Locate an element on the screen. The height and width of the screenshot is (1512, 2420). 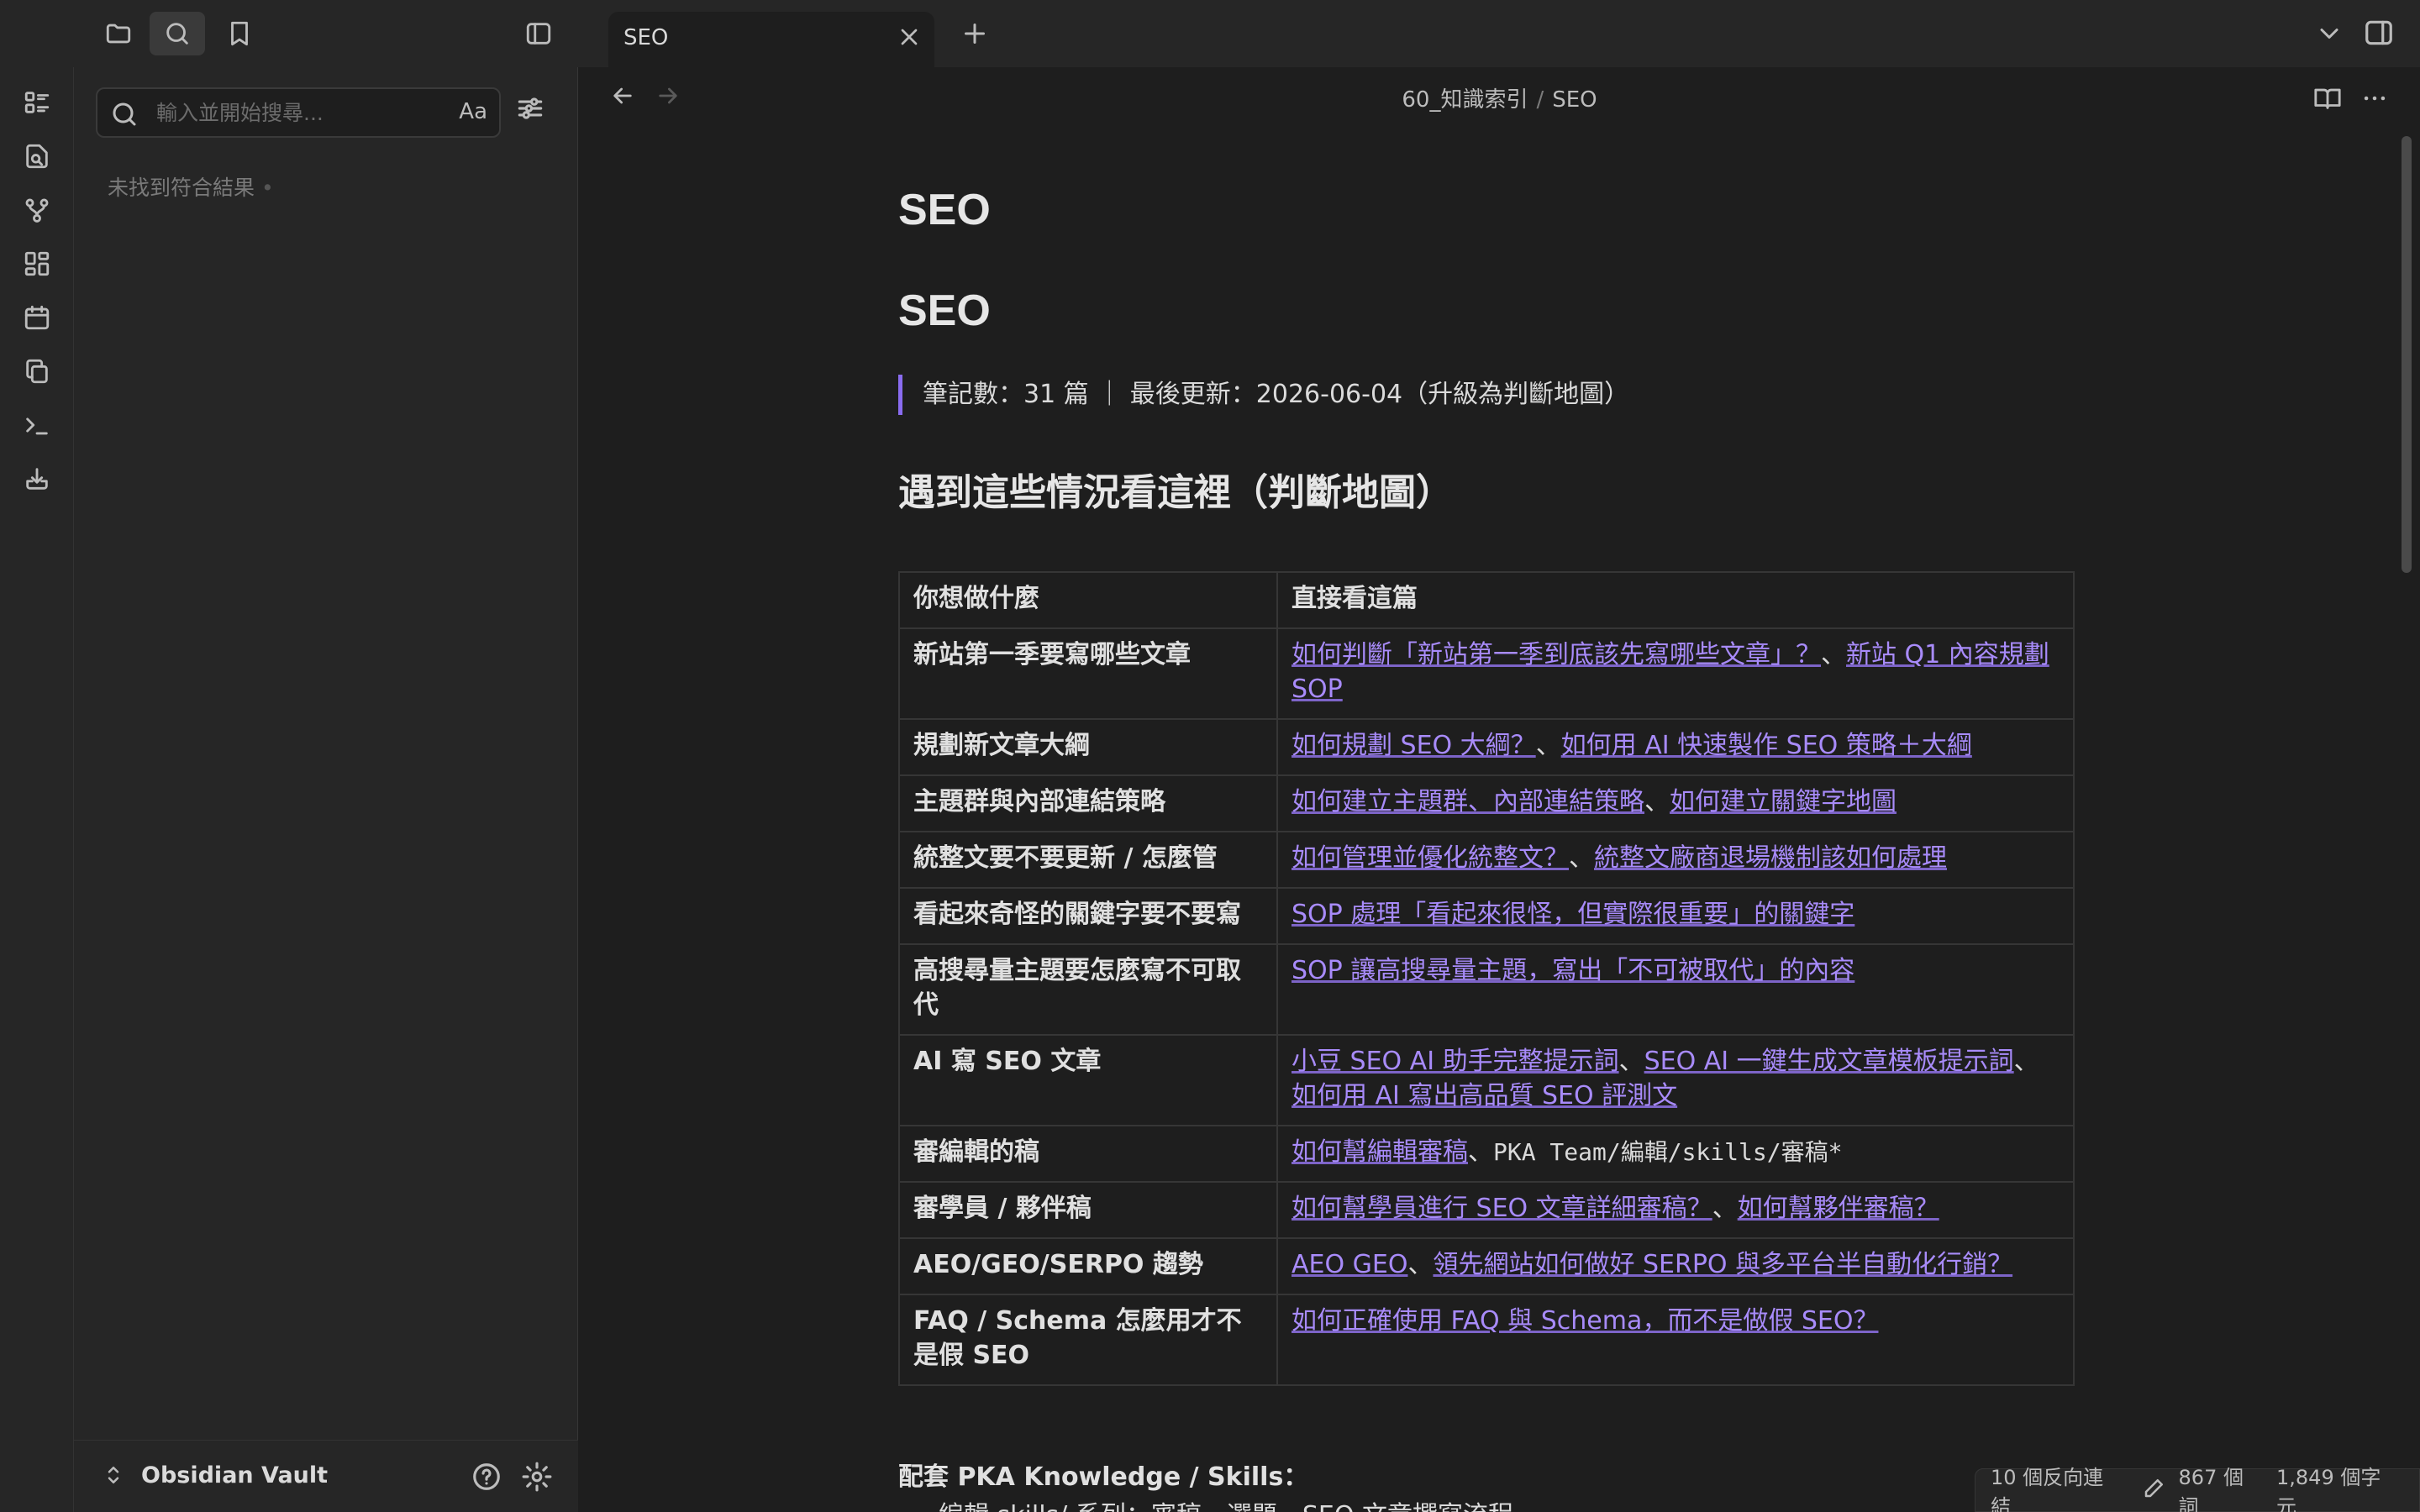
internal-link: 統整文廠商退場機制該如何處理 is located at coordinates (1770, 858).